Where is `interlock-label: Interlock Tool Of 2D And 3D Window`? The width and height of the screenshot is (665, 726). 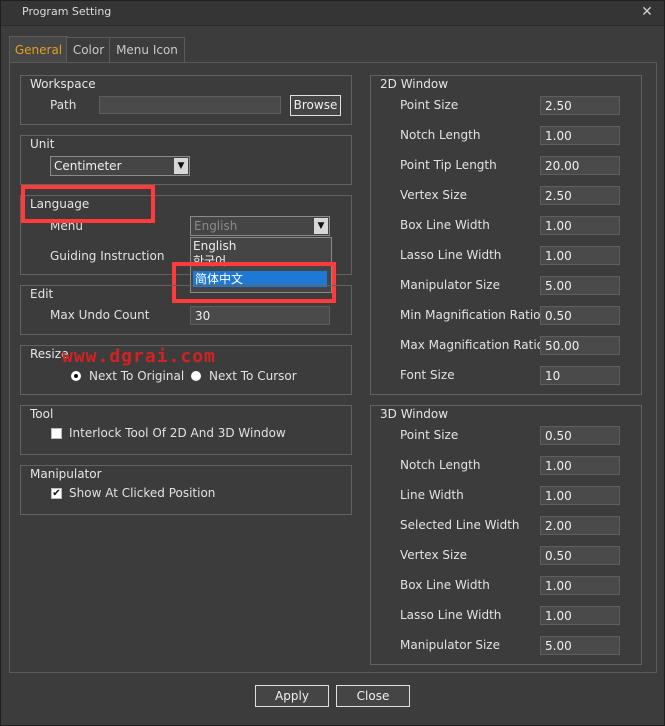 interlock-label: Interlock Tool Of 2D And 3D Window is located at coordinates (177, 433).